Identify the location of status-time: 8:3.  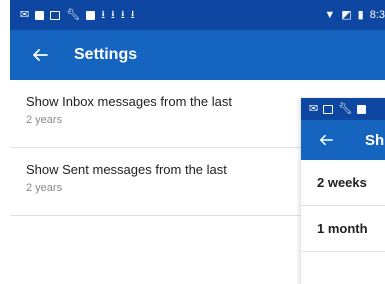
(377, 15).